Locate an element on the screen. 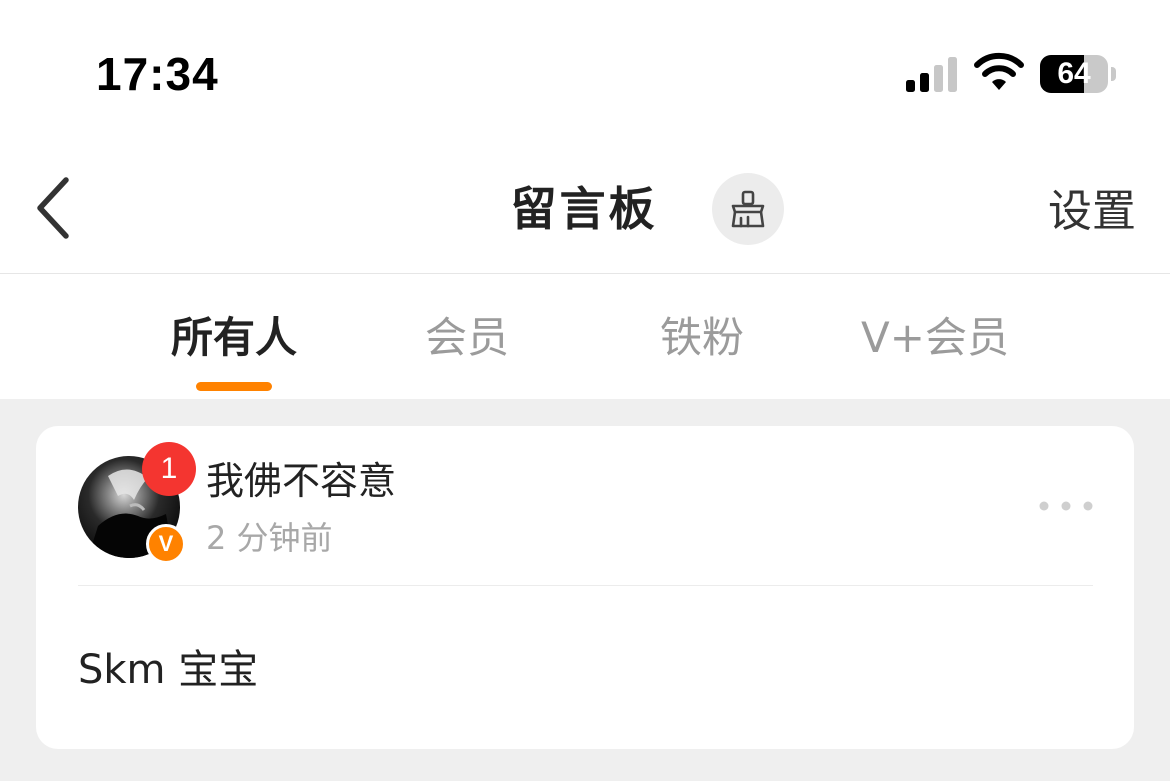 The height and width of the screenshot is (781, 1170). battery-tip is located at coordinates (1113, 74).